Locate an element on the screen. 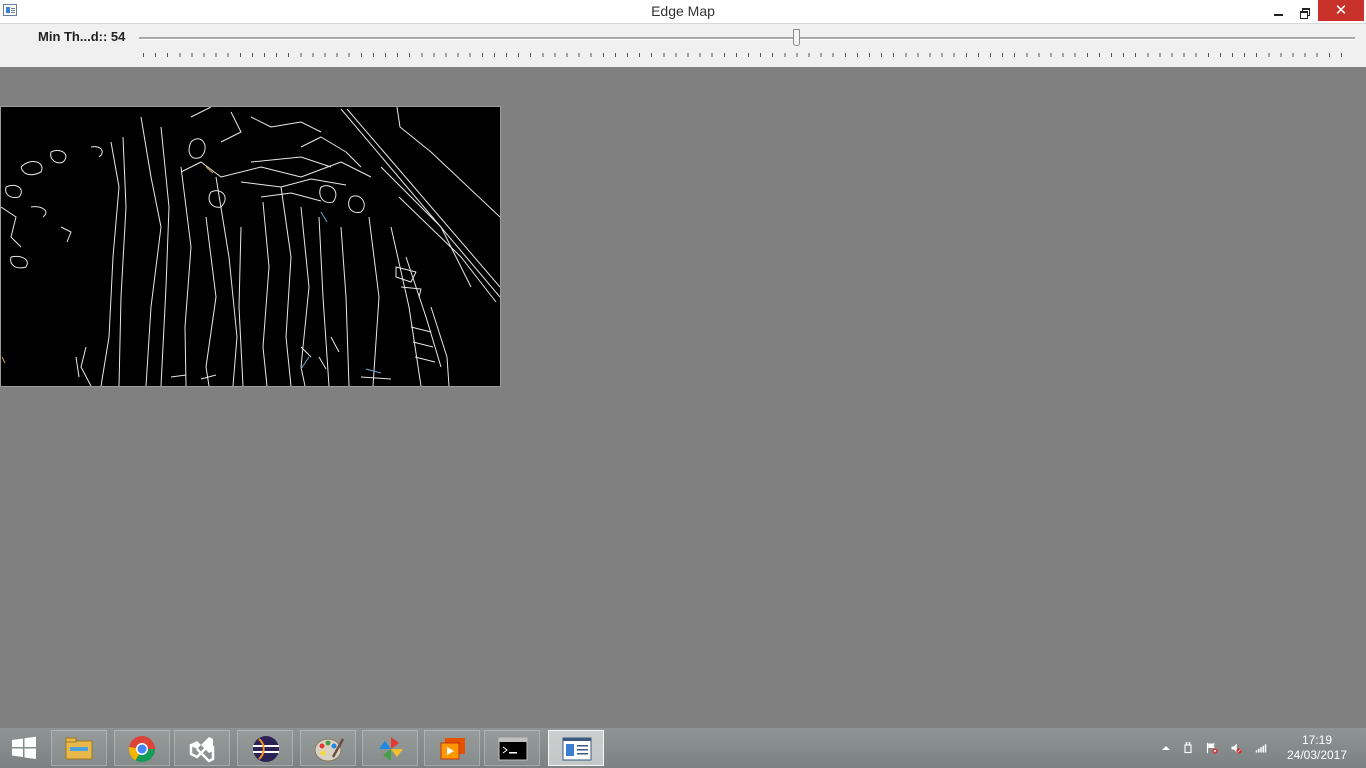 The image size is (1366, 768). media-app-icon is located at coordinates (452, 749).